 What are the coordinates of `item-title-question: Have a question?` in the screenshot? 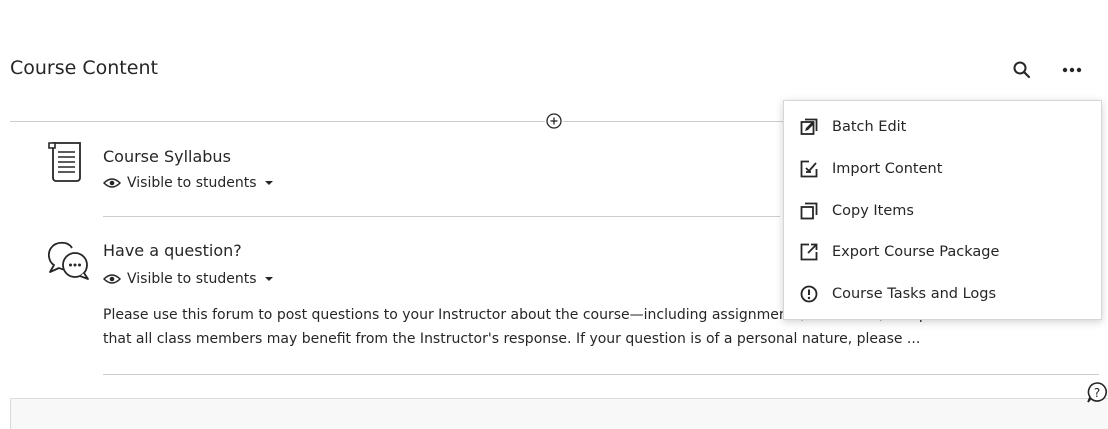 It's located at (172, 250).